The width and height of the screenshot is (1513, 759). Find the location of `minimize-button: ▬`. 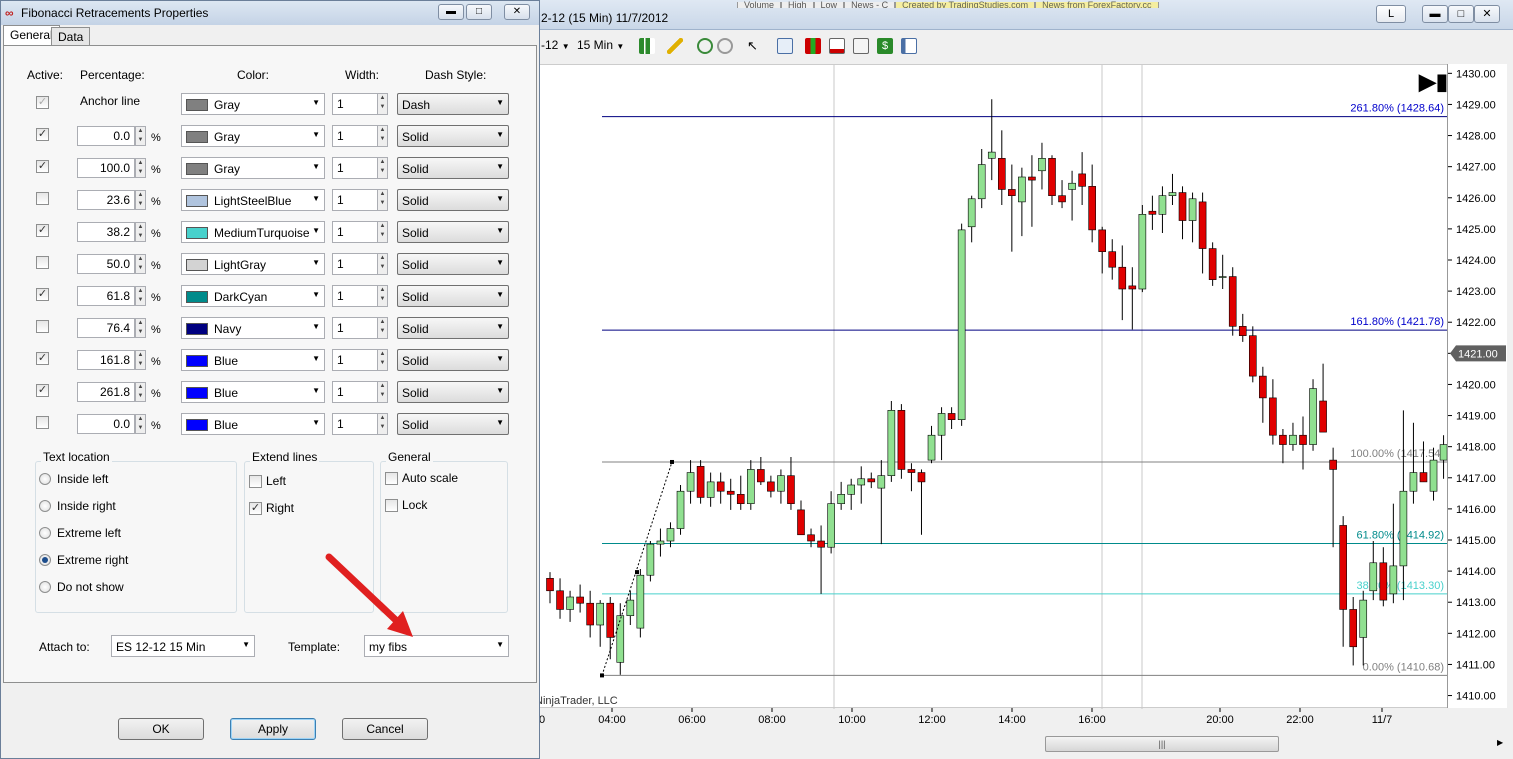

minimize-button: ▬ is located at coordinates (1435, 14).